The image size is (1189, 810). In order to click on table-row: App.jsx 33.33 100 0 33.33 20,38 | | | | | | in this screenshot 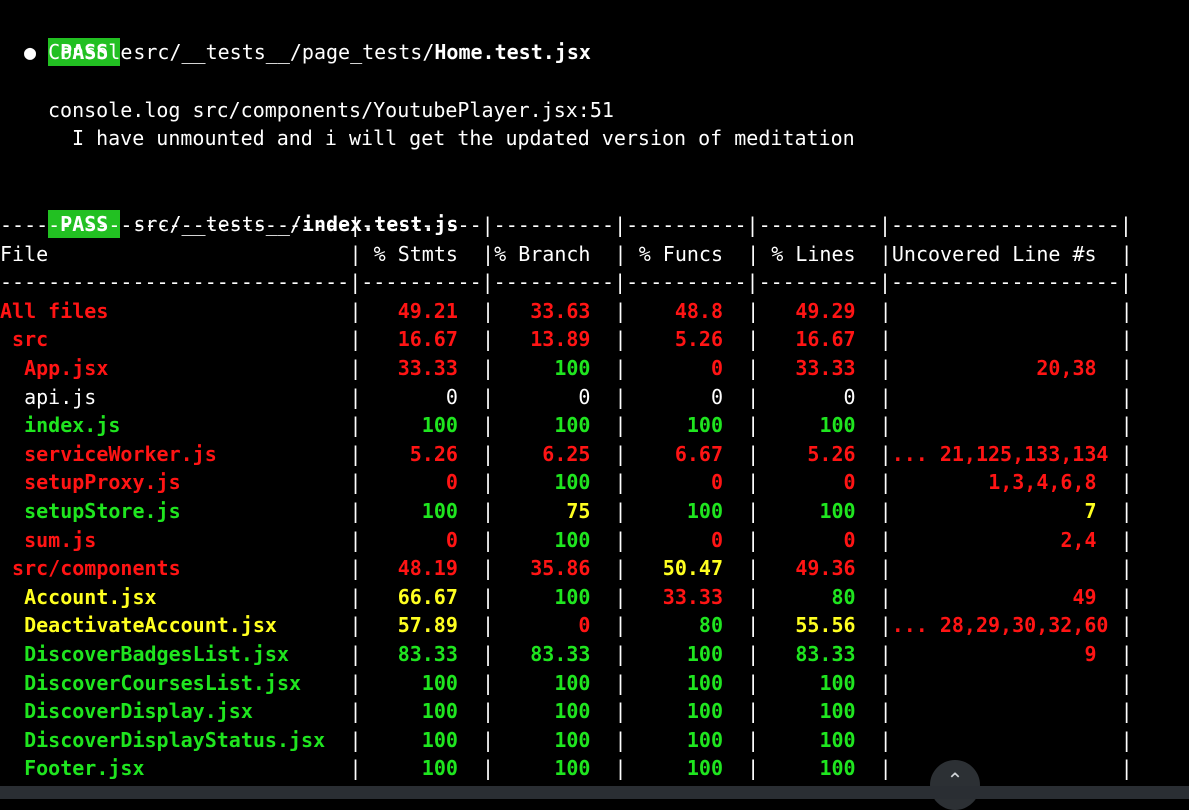, I will do `click(594, 368)`.